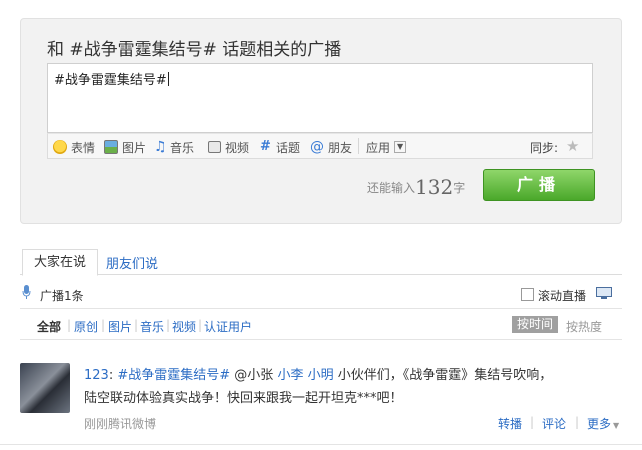 The height and width of the screenshot is (450, 642). What do you see at coordinates (358, 146) in the screenshot?
I see `toolbar-divider` at bounding box center [358, 146].